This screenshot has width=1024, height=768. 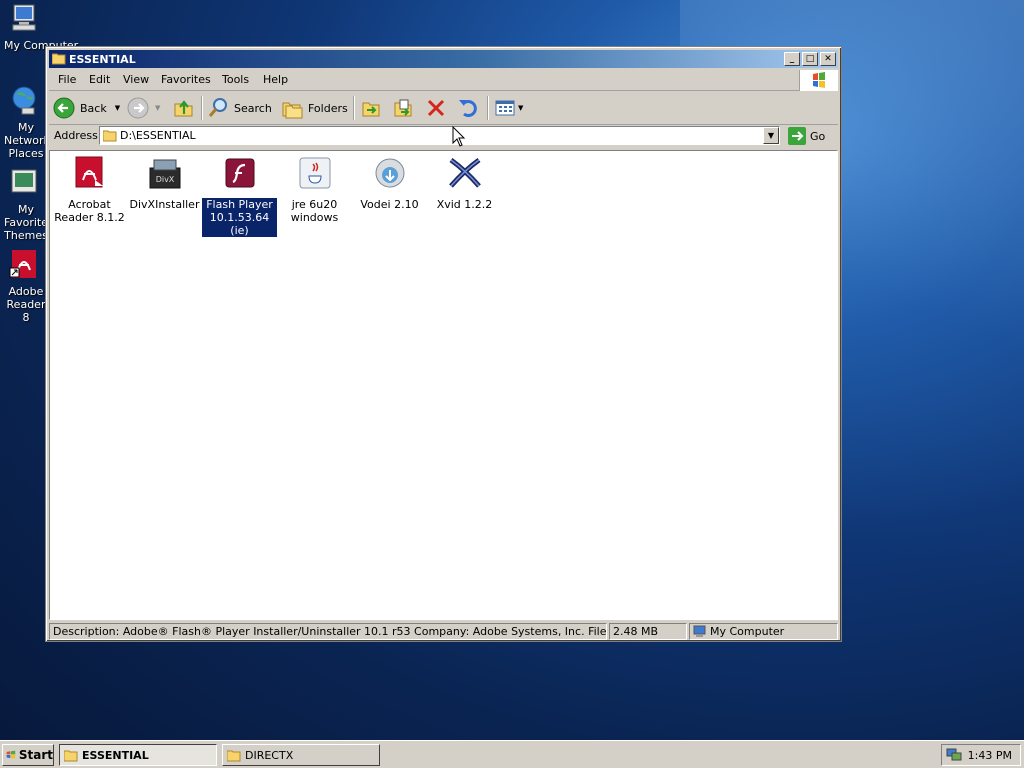 What do you see at coordinates (115, 755) in the screenshot?
I see `taskbar-button-label: ESSENTIAL` at bounding box center [115, 755].